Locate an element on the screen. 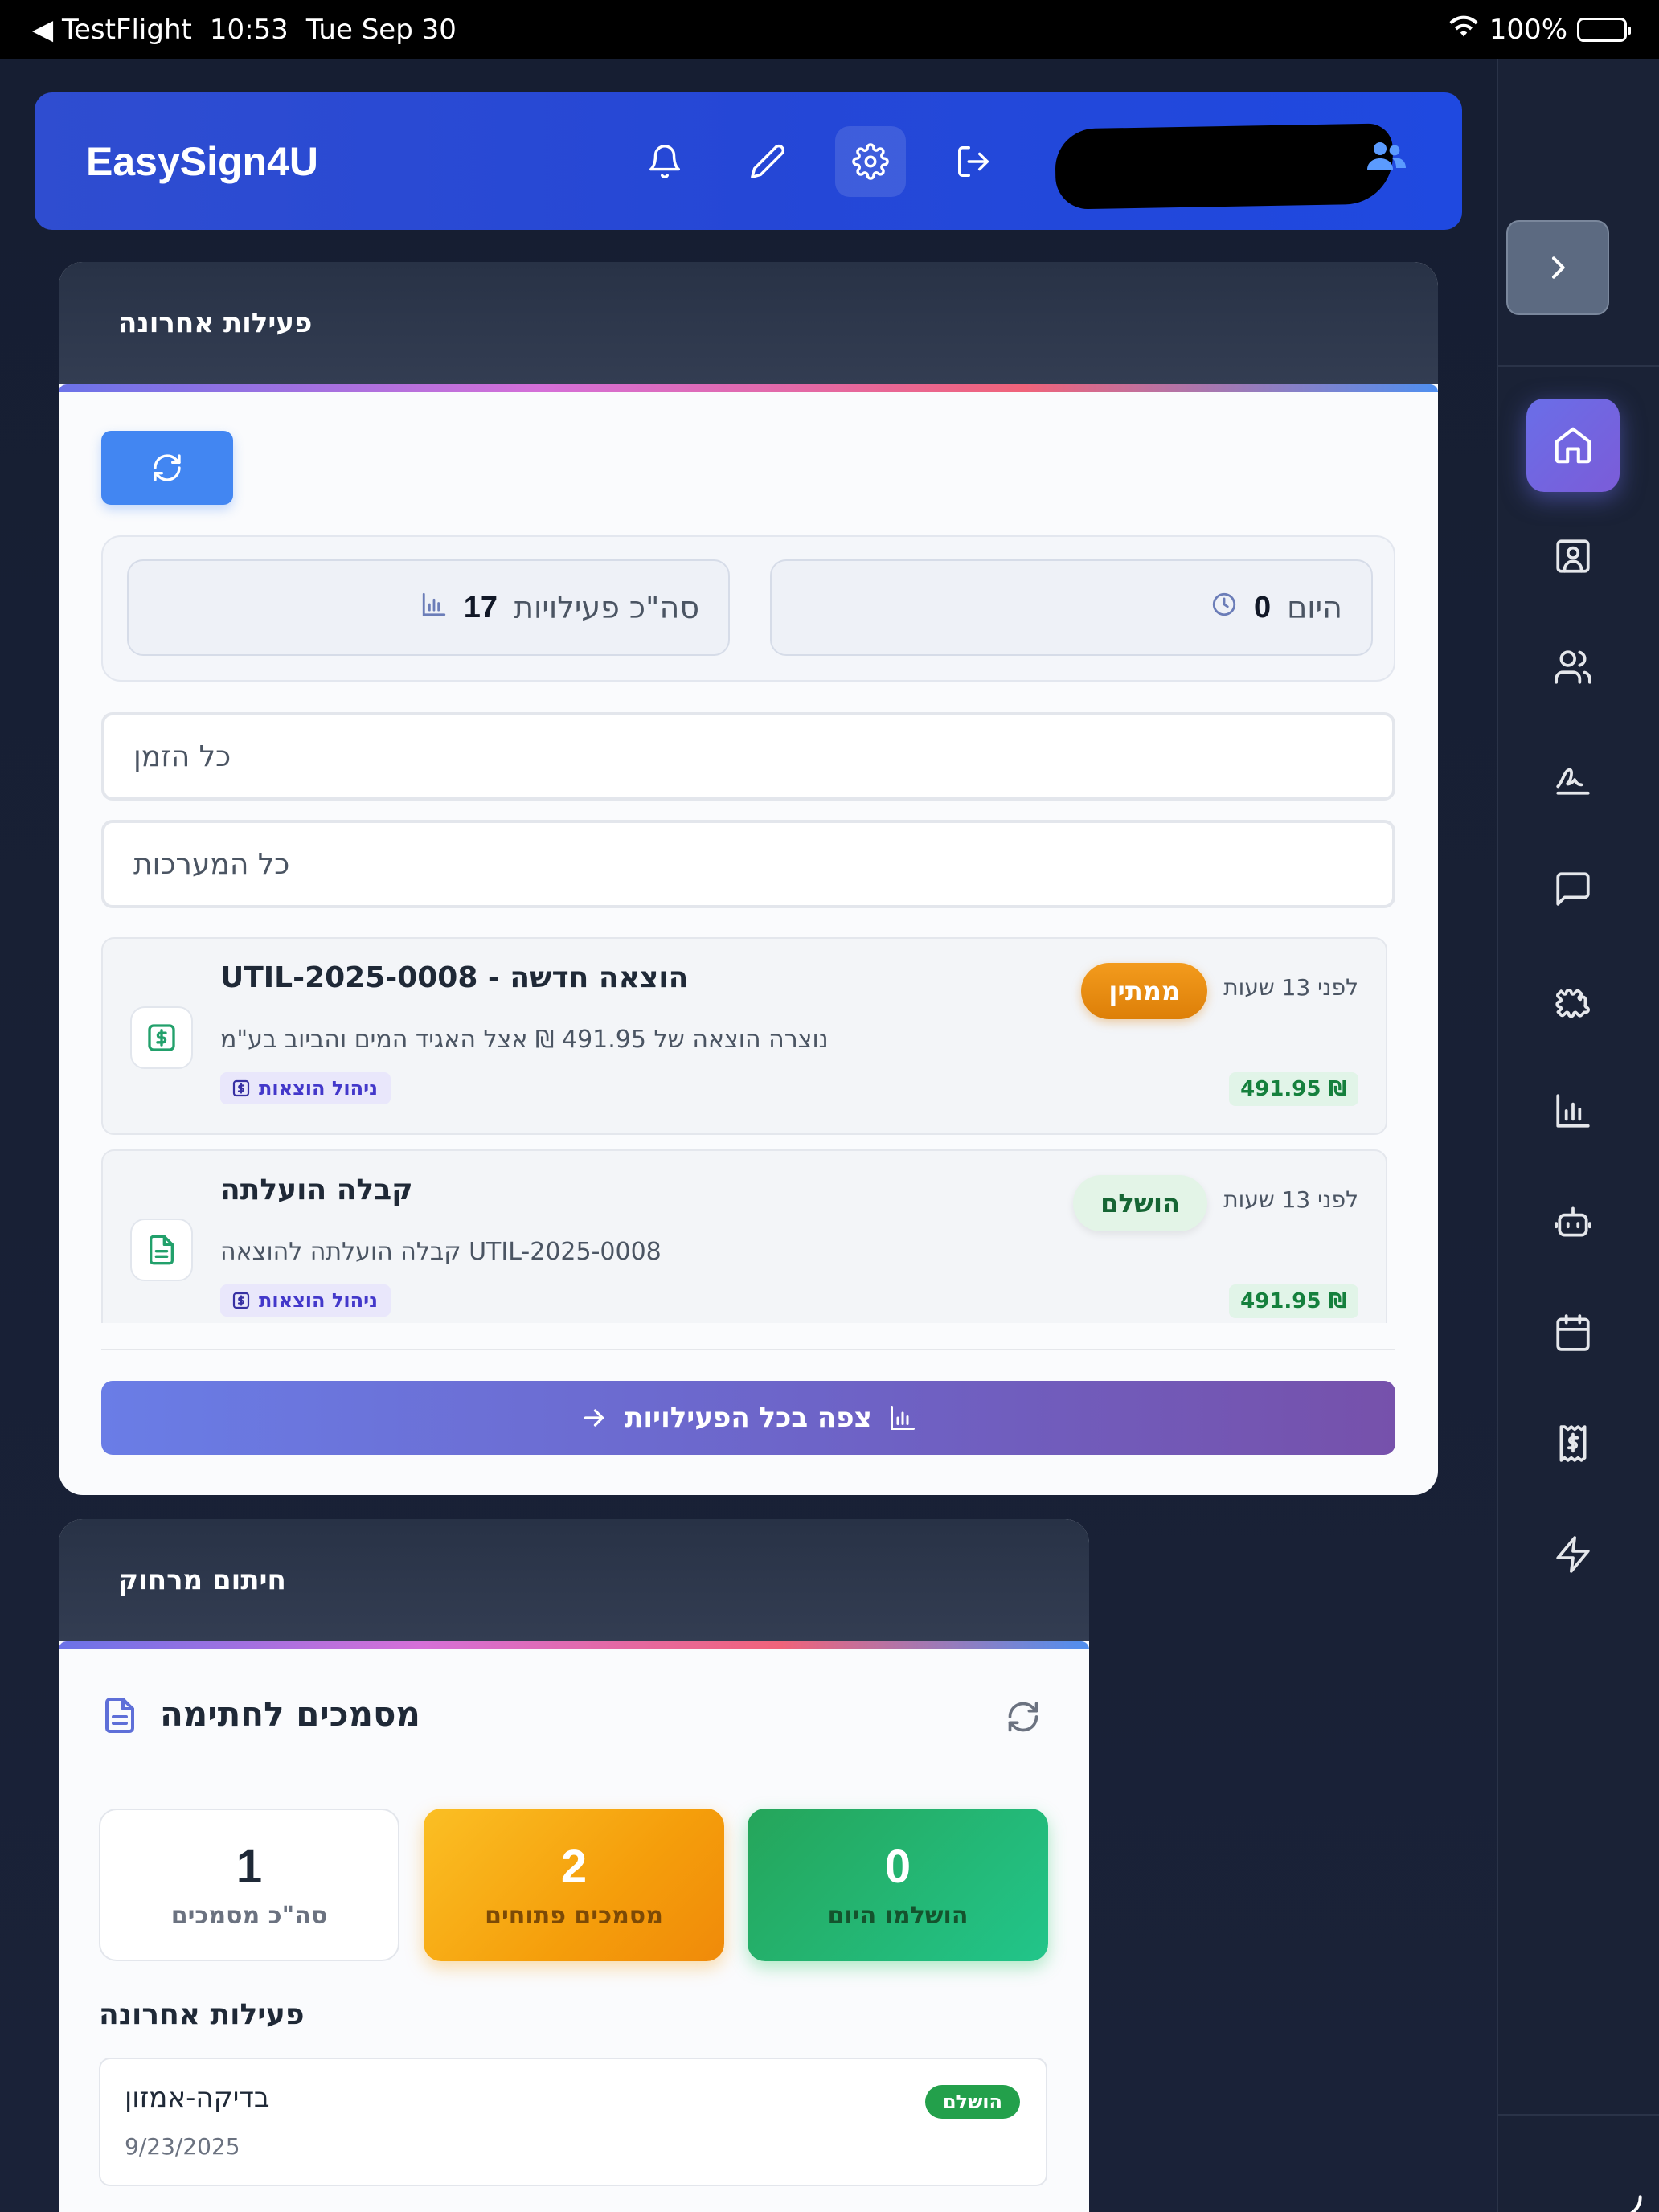 Image resolution: width=1659 pixels, height=2212 pixels. sidebar-item-automations is located at coordinates (1573, 1554).